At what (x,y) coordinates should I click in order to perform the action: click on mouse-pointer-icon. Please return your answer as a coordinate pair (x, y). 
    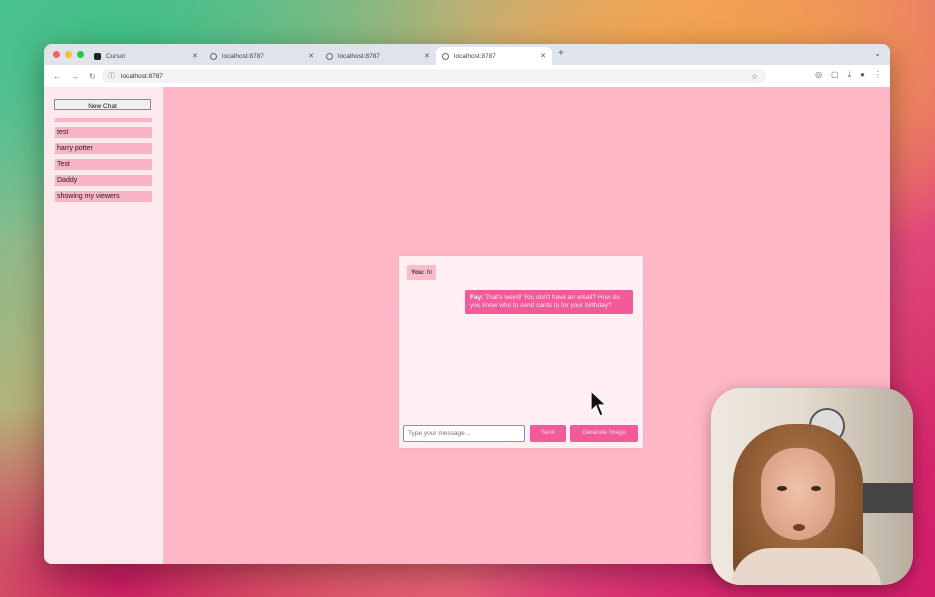
    Looking at the image, I should click on (599, 403).